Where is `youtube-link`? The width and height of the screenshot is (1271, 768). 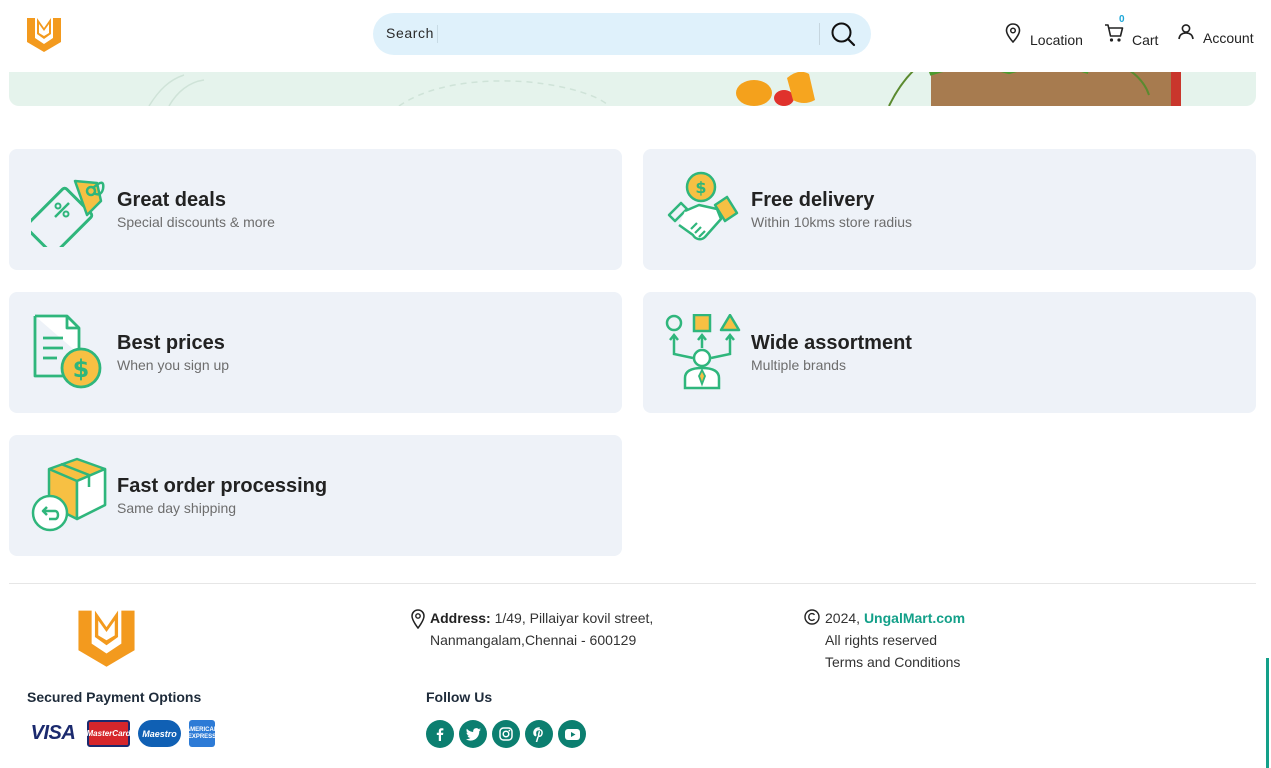 youtube-link is located at coordinates (572, 734).